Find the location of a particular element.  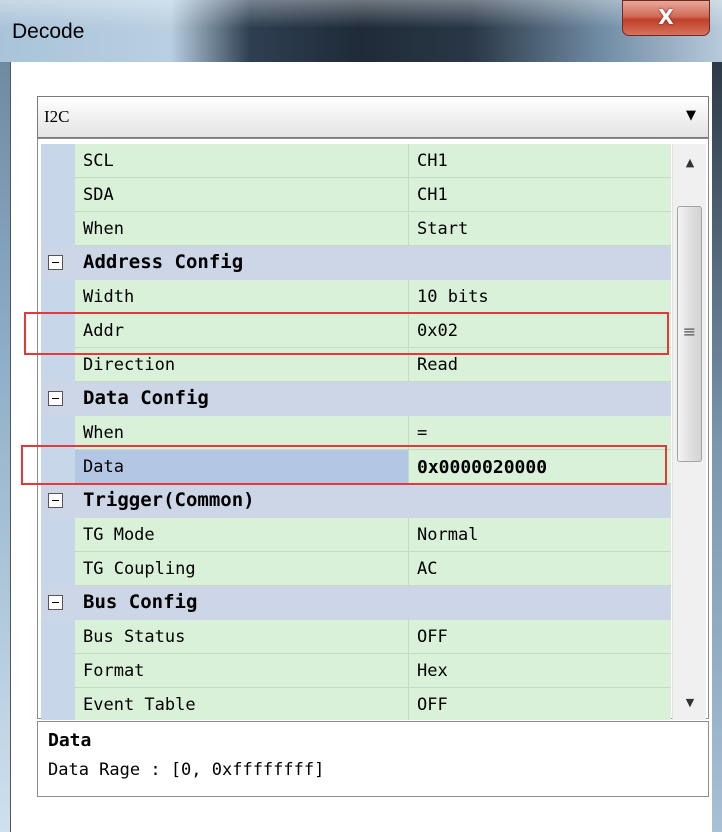

property-row-width: Width 10 bits is located at coordinates (356, 297).